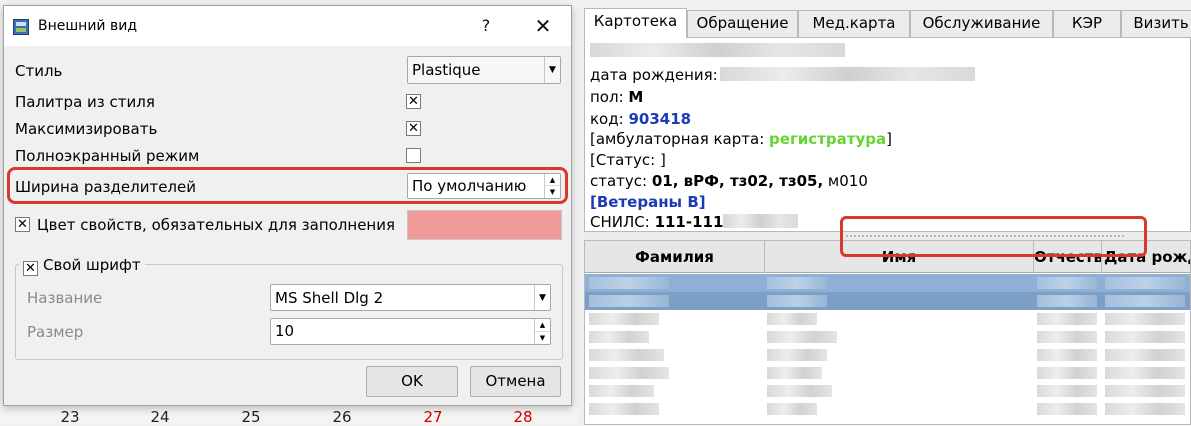 Image resolution: width=1191 pixels, height=426 pixels. I want to click on dialog-title: Внешний вид, so click(88, 26).